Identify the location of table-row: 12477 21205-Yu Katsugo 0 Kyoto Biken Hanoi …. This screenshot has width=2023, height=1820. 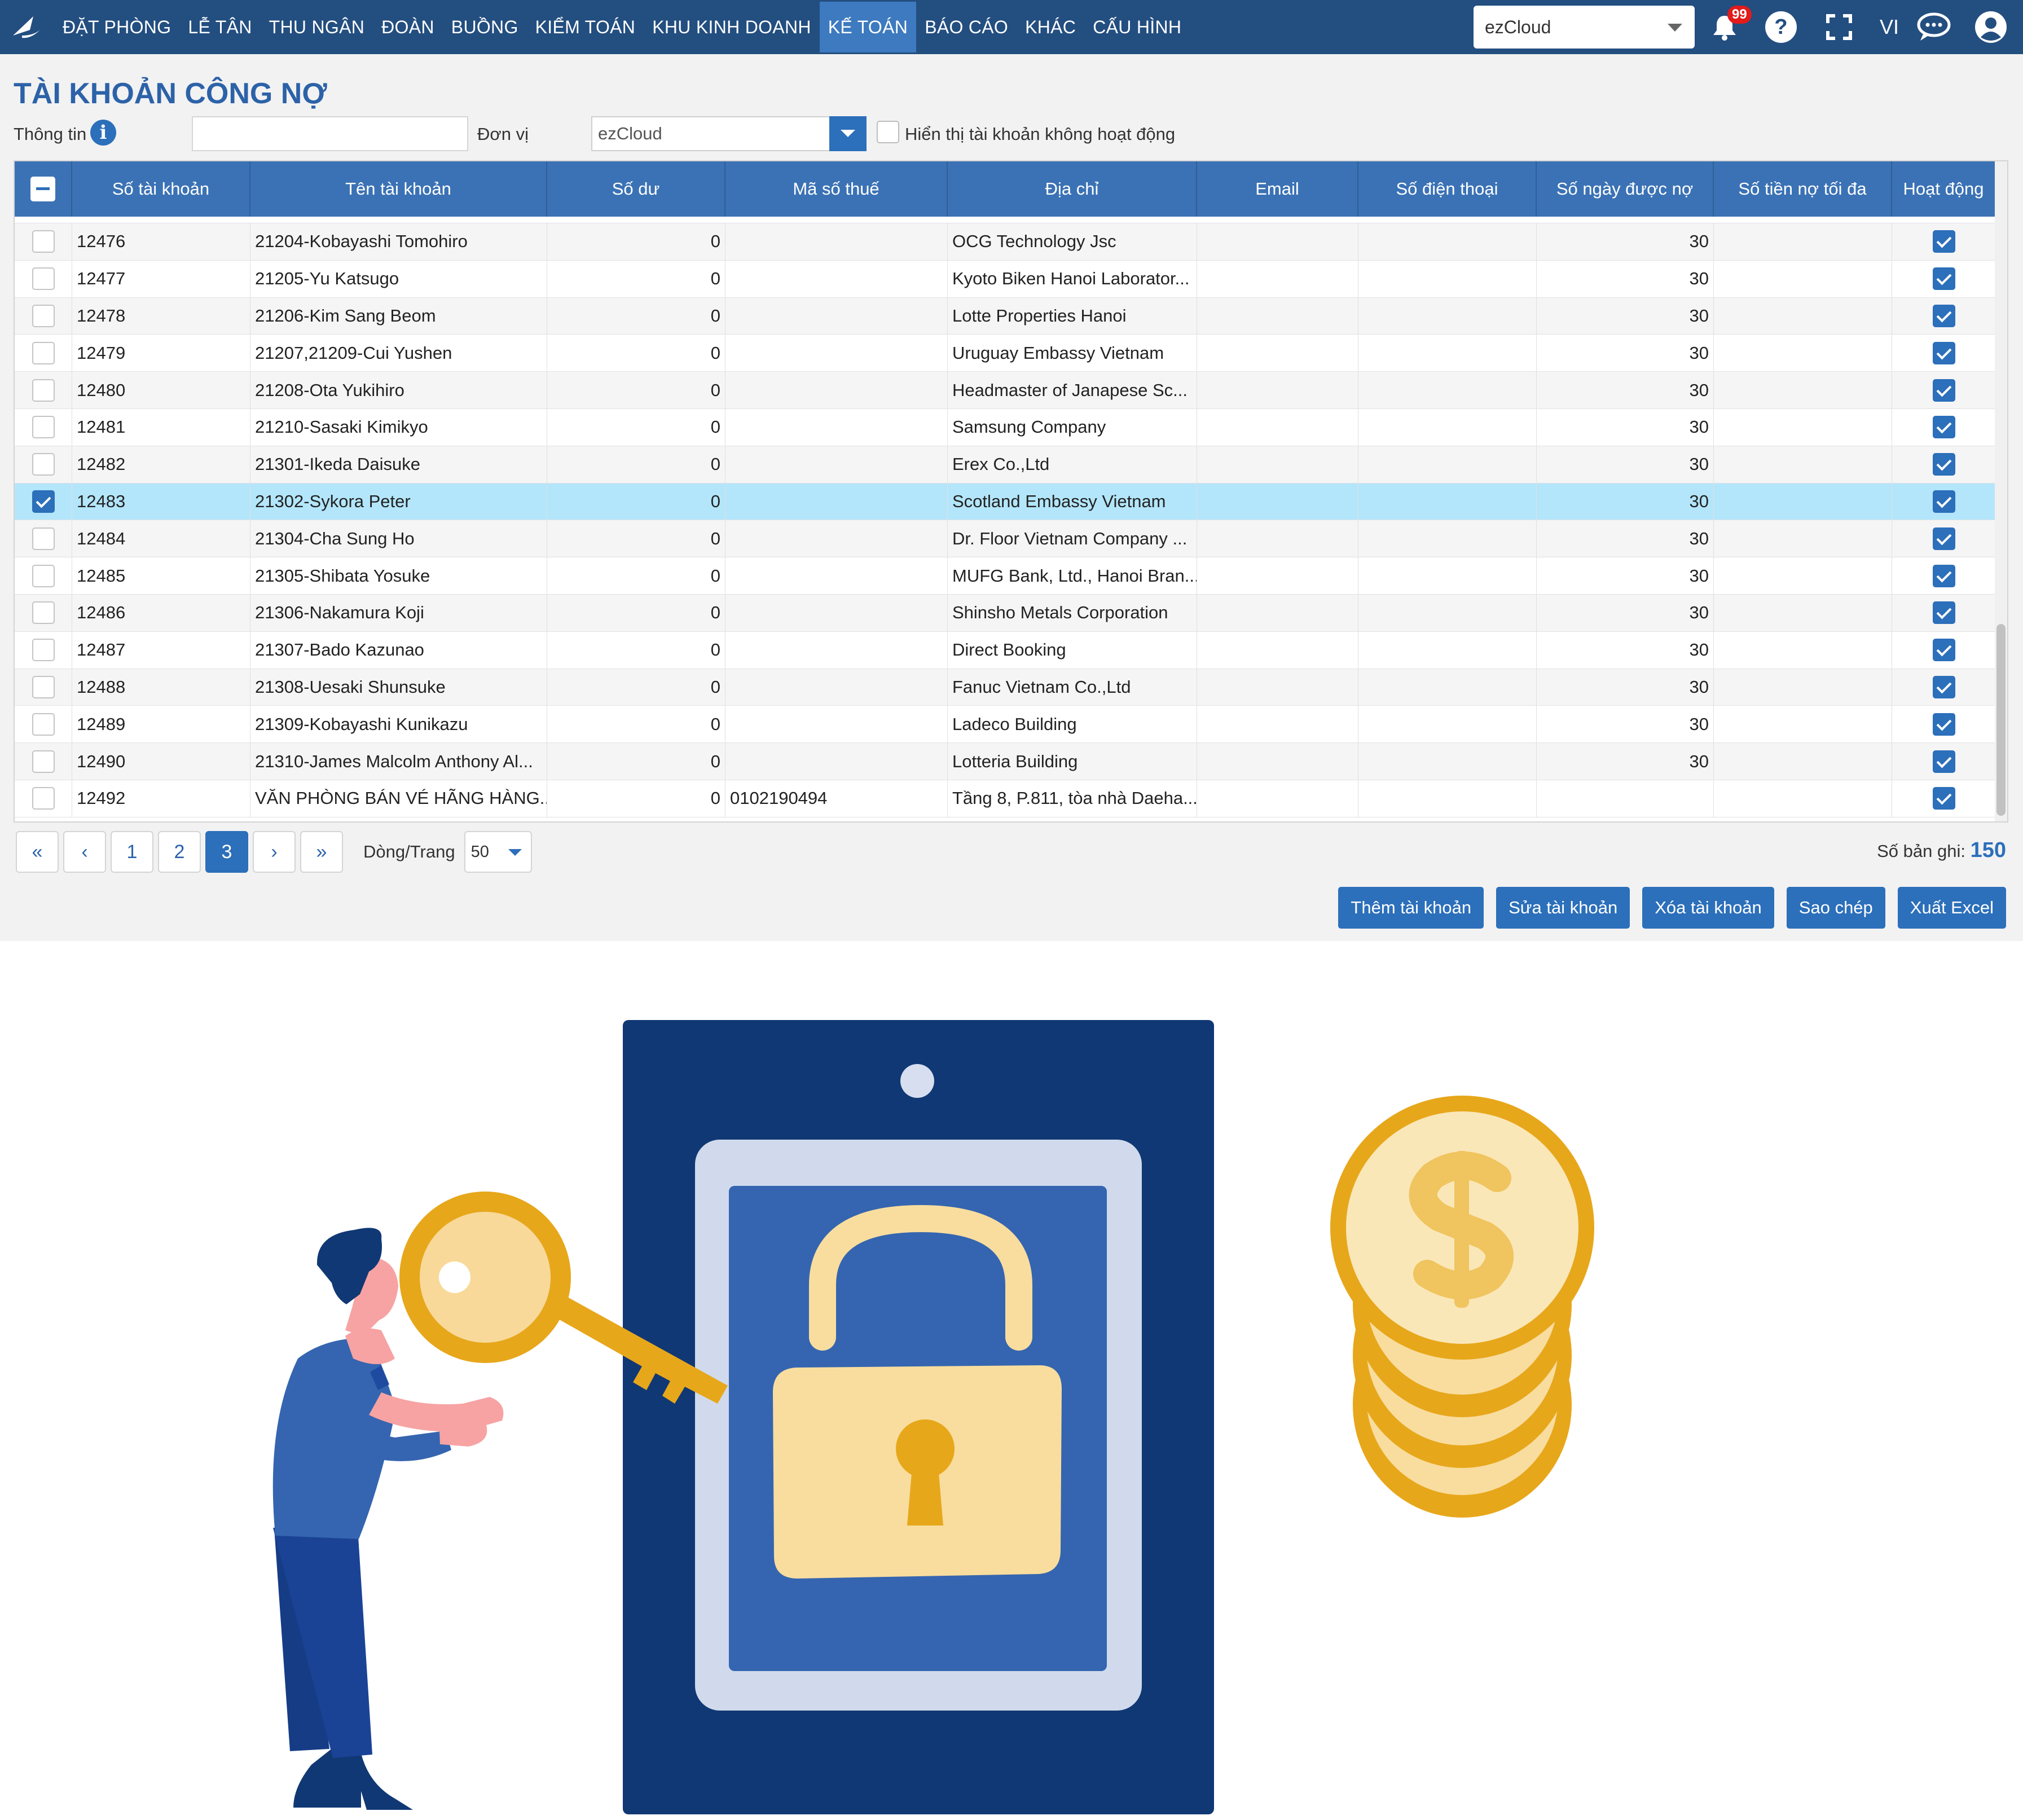
(1005, 279).